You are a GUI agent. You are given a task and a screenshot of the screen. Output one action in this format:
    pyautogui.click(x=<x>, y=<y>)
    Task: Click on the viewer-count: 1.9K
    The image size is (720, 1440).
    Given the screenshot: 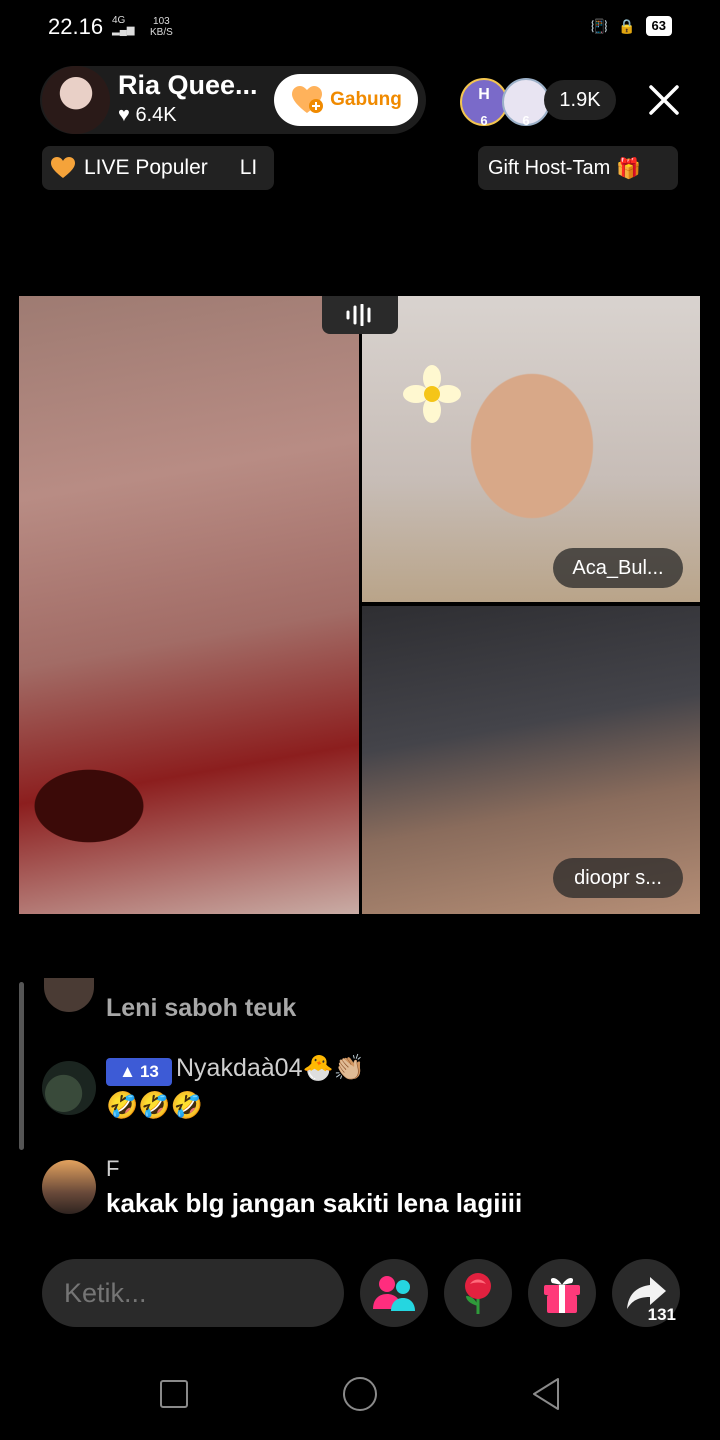 What is the action you would take?
    pyautogui.click(x=580, y=100)
    